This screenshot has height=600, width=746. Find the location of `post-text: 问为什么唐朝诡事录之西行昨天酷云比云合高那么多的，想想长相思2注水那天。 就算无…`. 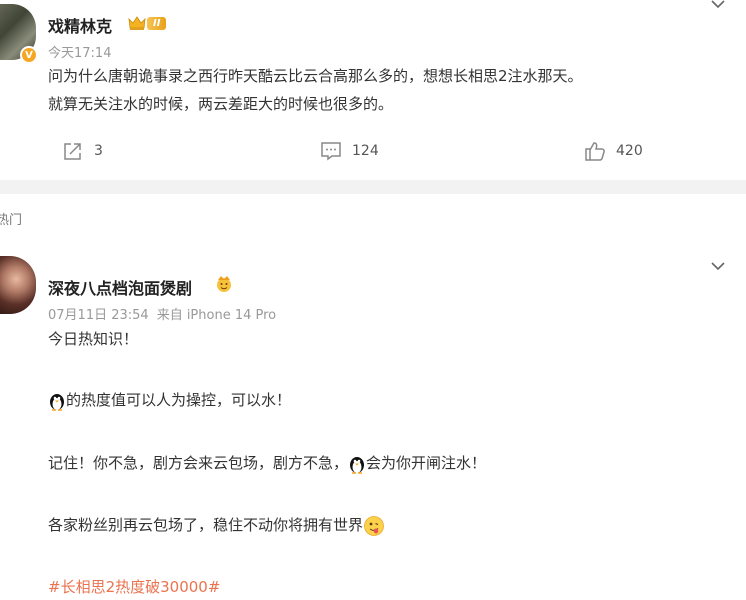

post-text: 问为什么唐朝诡事录之西行昨天酷云比云合高那么多的，想想长相思2注水那天。 就算无… is located at coordinates (393, 90).